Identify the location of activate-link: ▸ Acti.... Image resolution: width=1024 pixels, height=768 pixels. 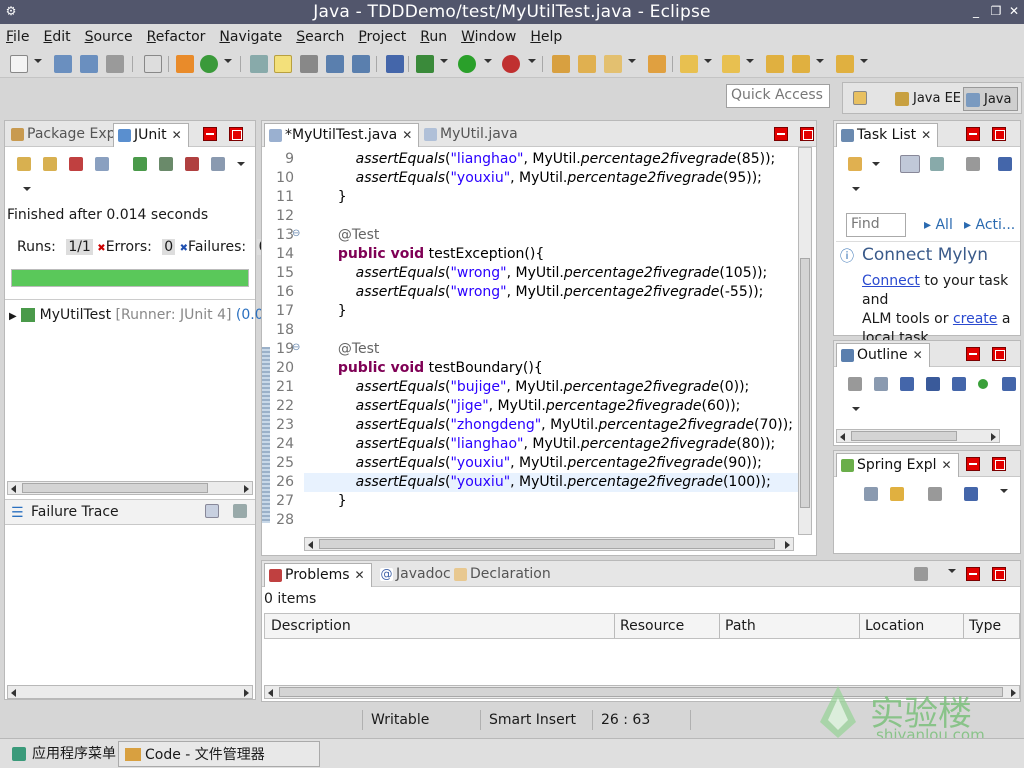
(989, 225).